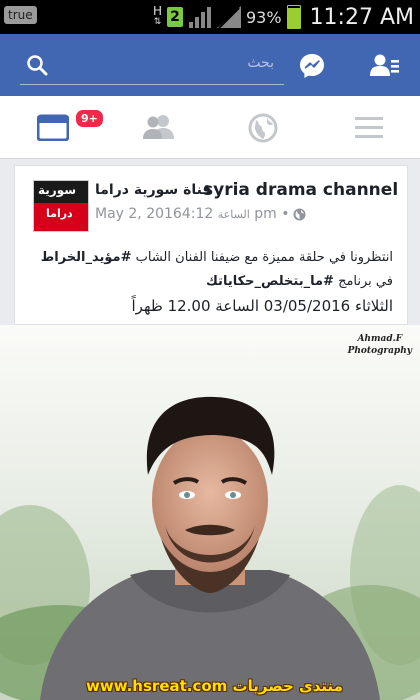 This screenshot has width=420, height=700. I want to click on battery-icon, so click(293, 17).